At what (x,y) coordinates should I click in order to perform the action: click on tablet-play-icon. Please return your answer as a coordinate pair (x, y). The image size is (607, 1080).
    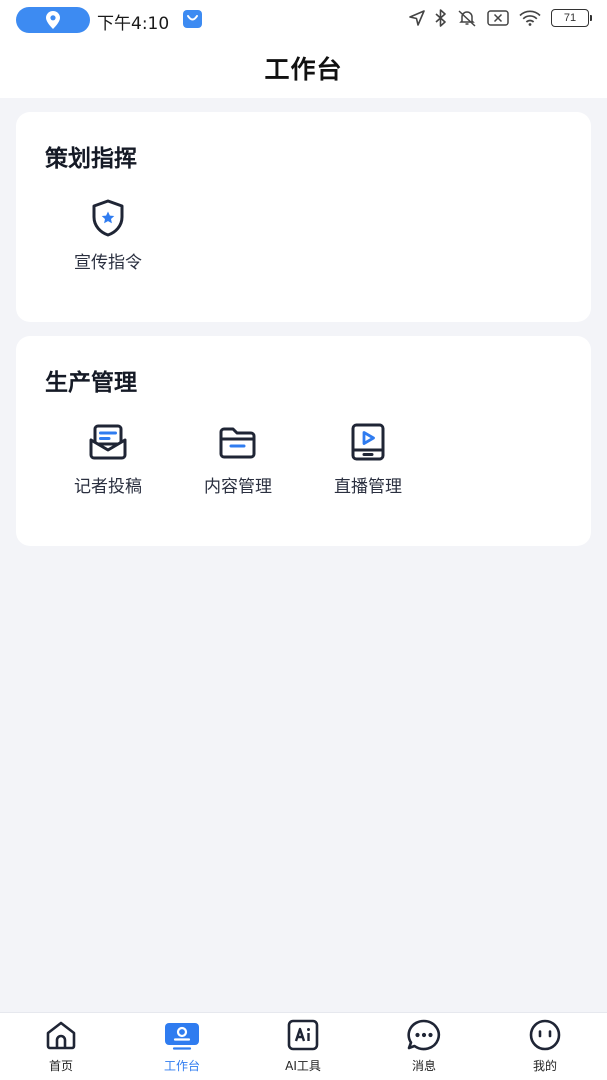
    Looking at the image, I should click on (368, 442).